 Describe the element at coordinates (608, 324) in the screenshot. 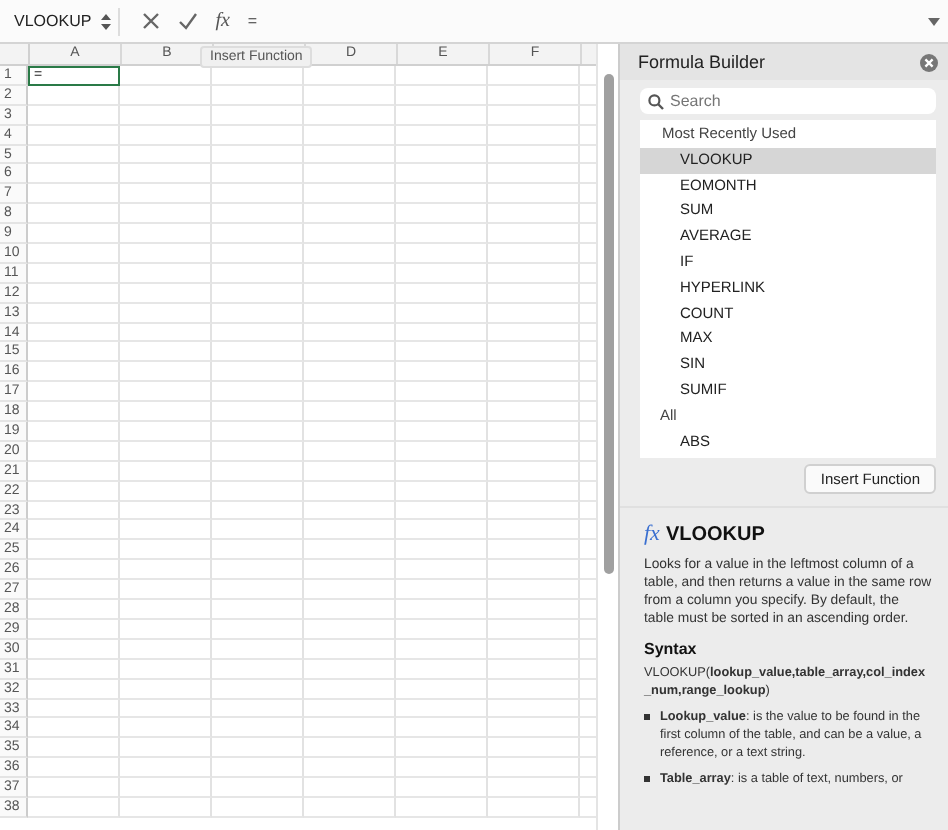

I see `scrollbar-thumb` at that location.